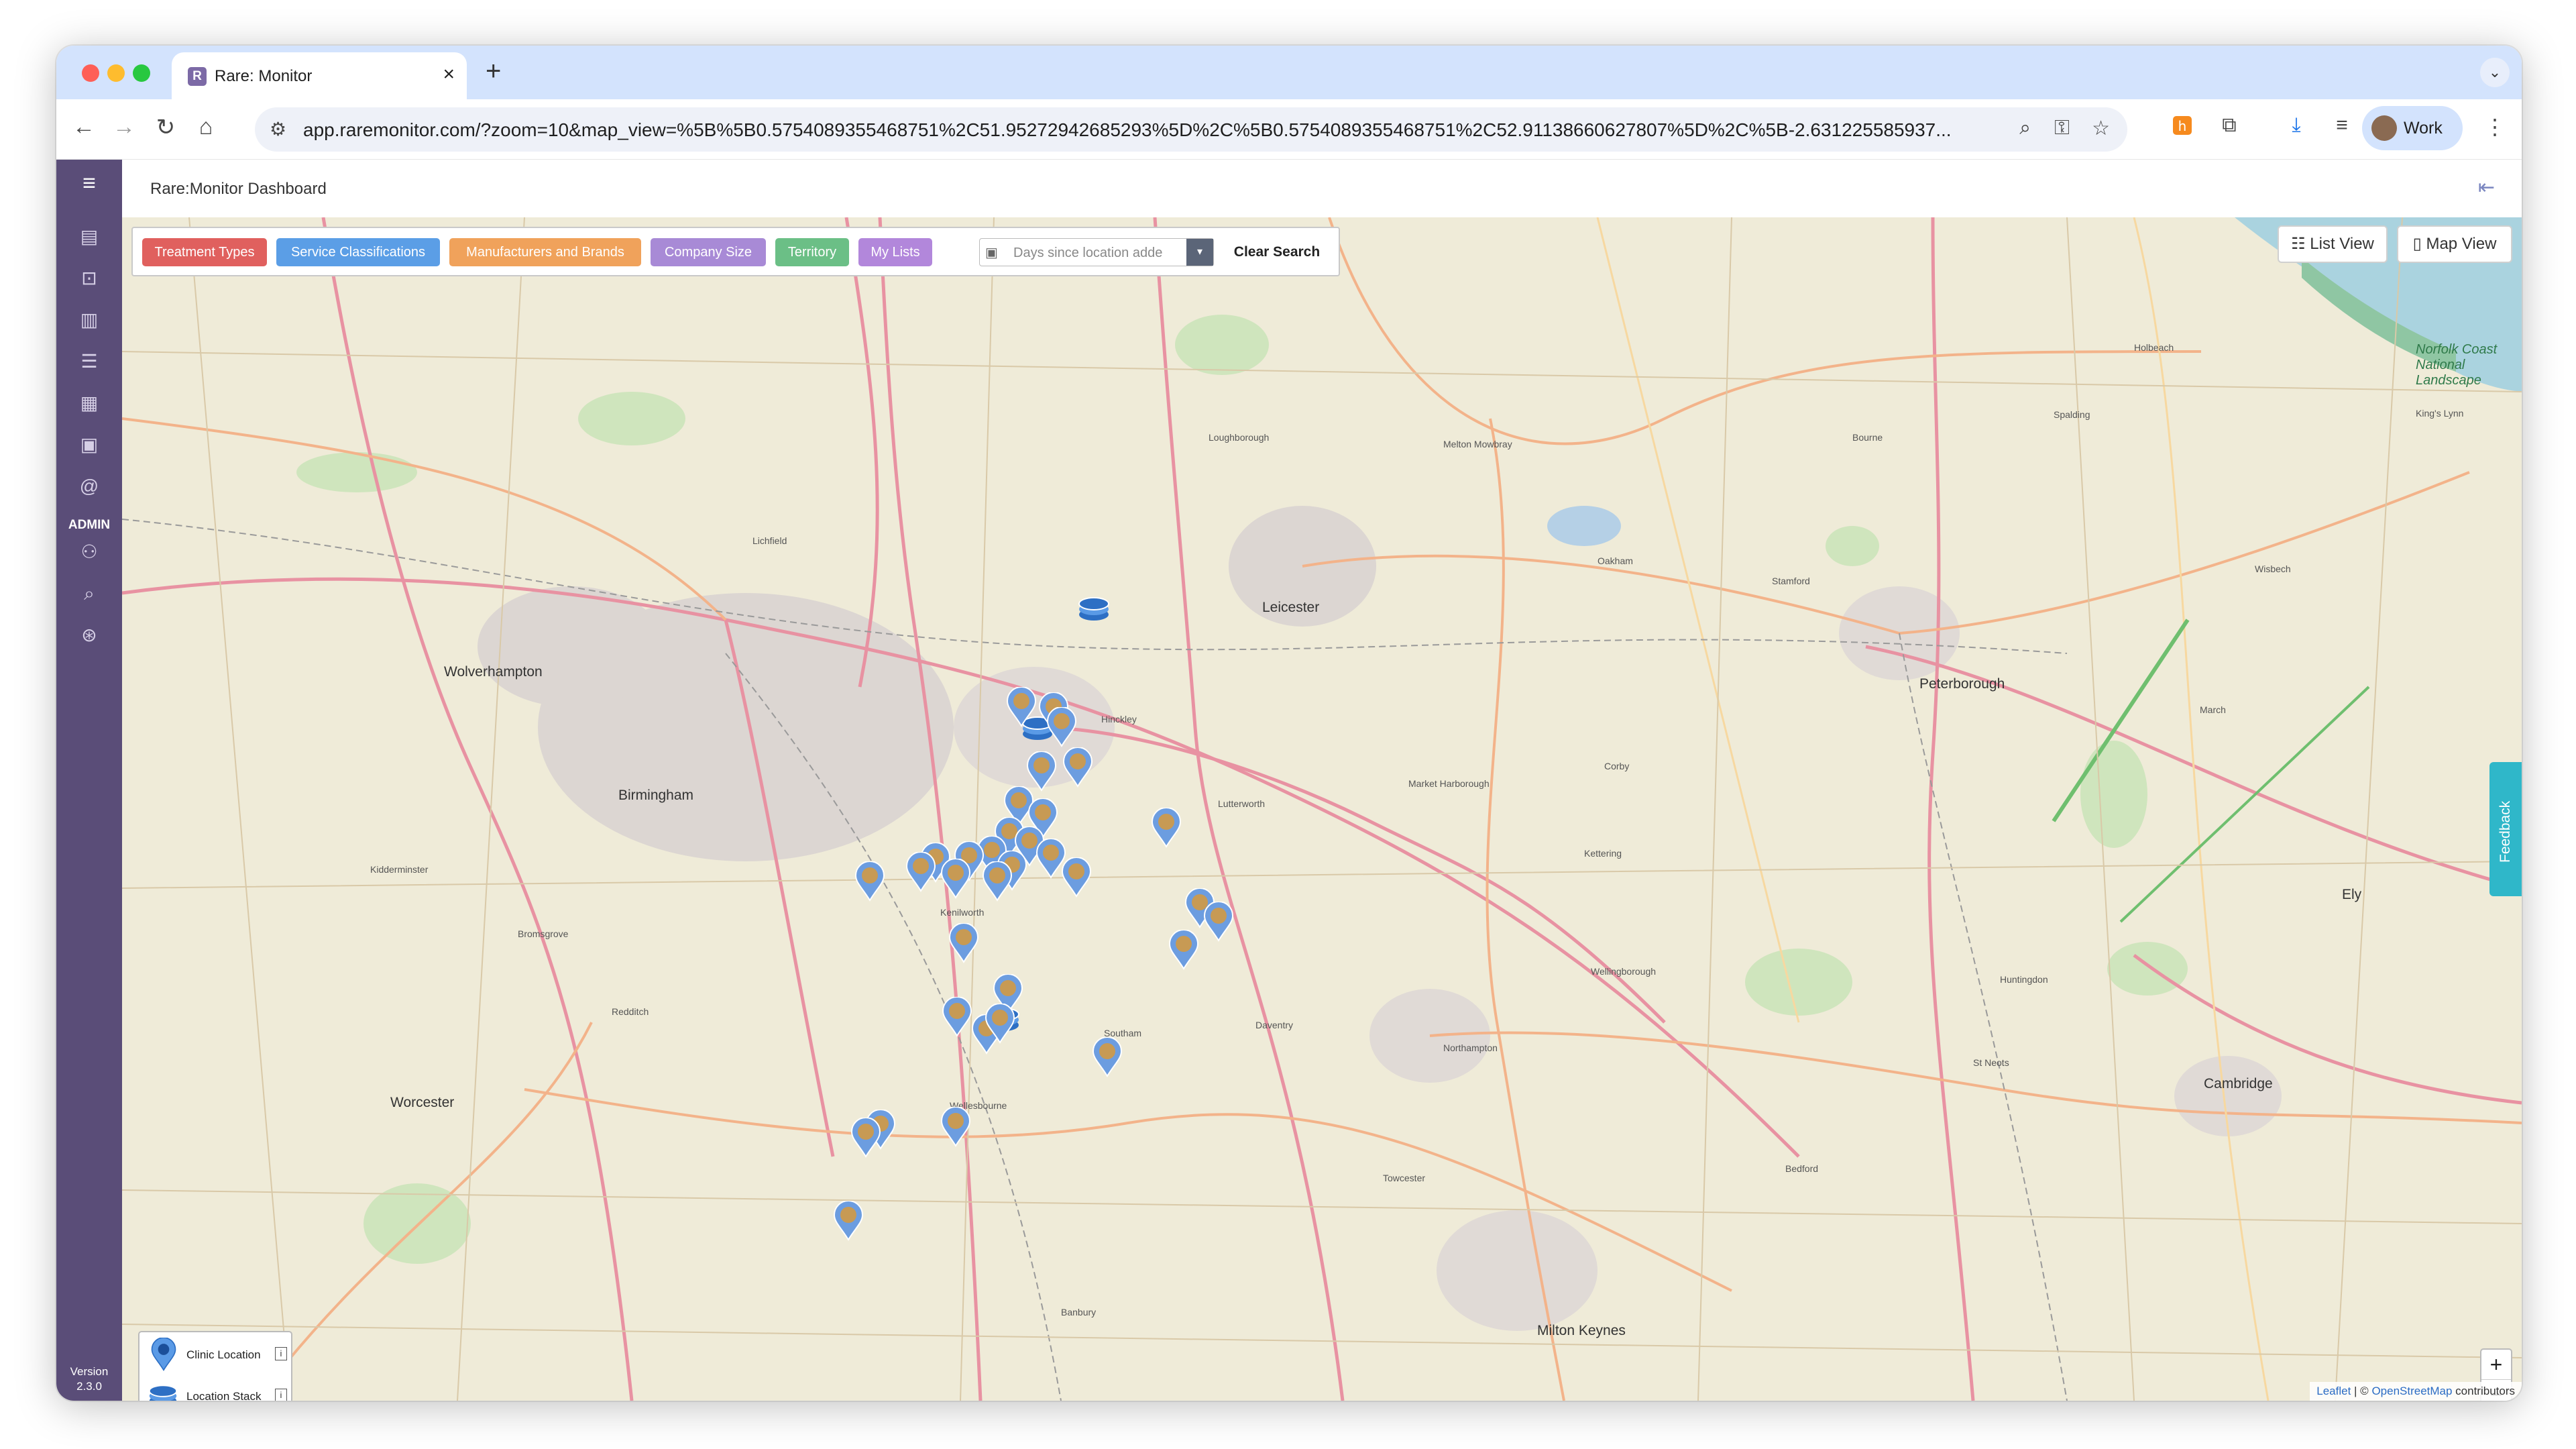 This screenshot has width=2576, height=1449. Describe the element at coordinates (2495, 72) in the screenshot. I see `tab-search-chevron-icon: ⌄` at that location.